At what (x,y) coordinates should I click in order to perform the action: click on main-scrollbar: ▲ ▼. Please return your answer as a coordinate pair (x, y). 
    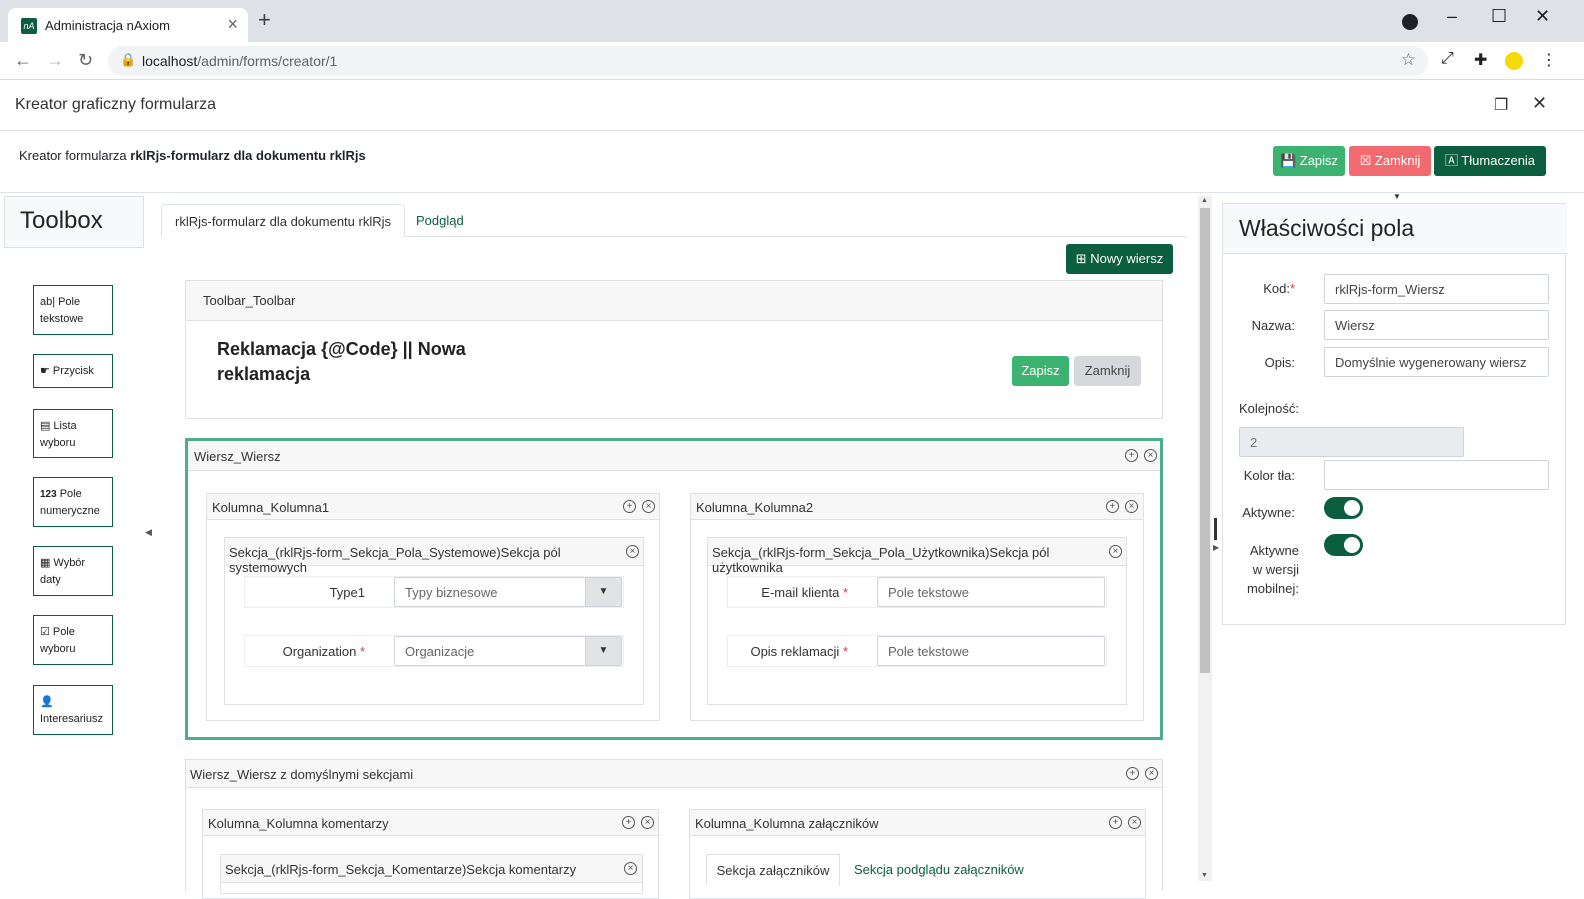
    Looking at the image, I should click on (1205, 538).